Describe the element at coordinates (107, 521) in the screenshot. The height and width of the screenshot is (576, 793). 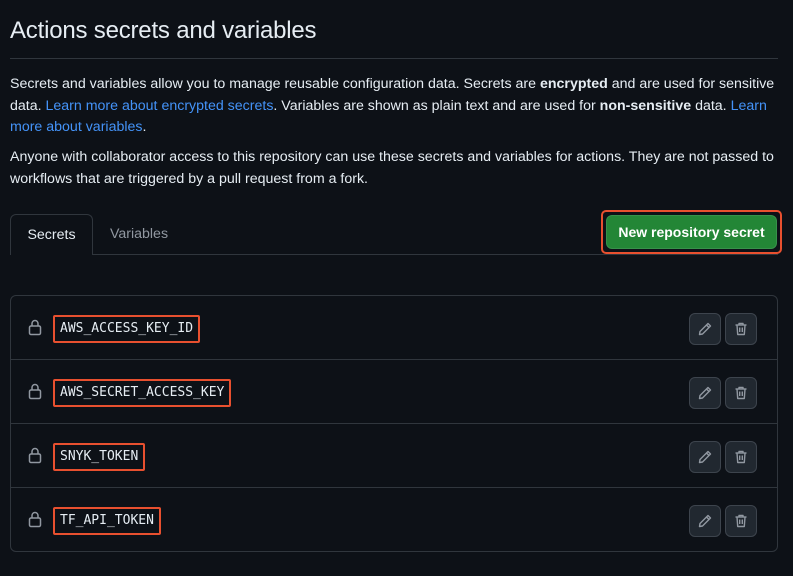
I see `secret-name: TF_API_TOKEN` at that location.